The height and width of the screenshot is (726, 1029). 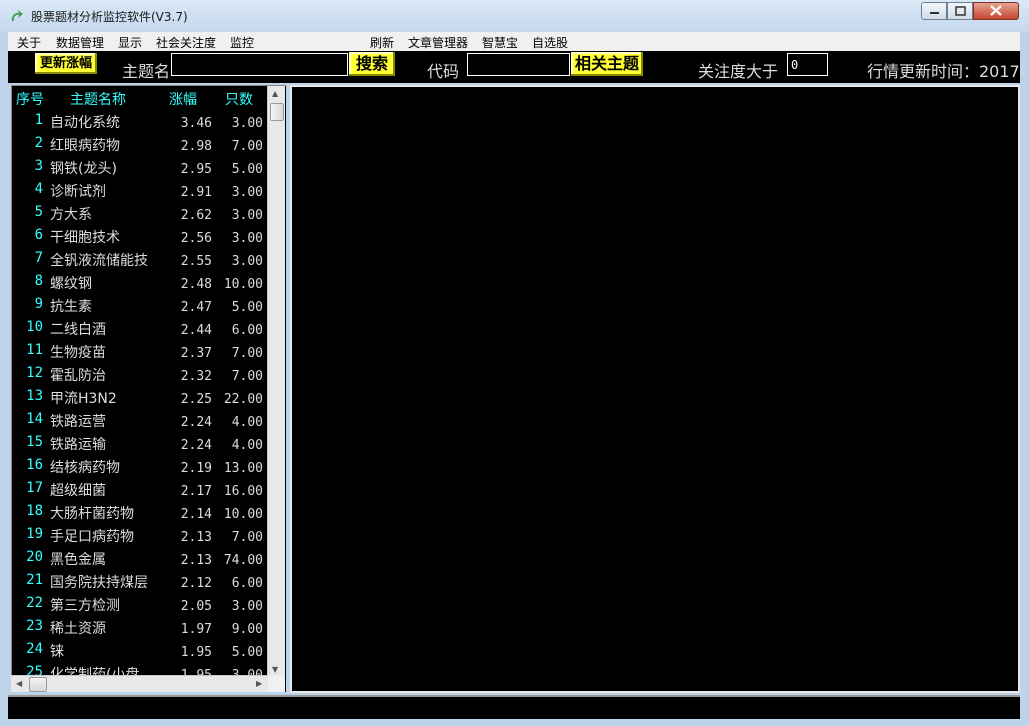 What do you see at coordinates (140, 169) in the screenshot?
I see `topic-row: 3 钢铁(龙头) 2.95 5.00` at bounding box center [140, 169].